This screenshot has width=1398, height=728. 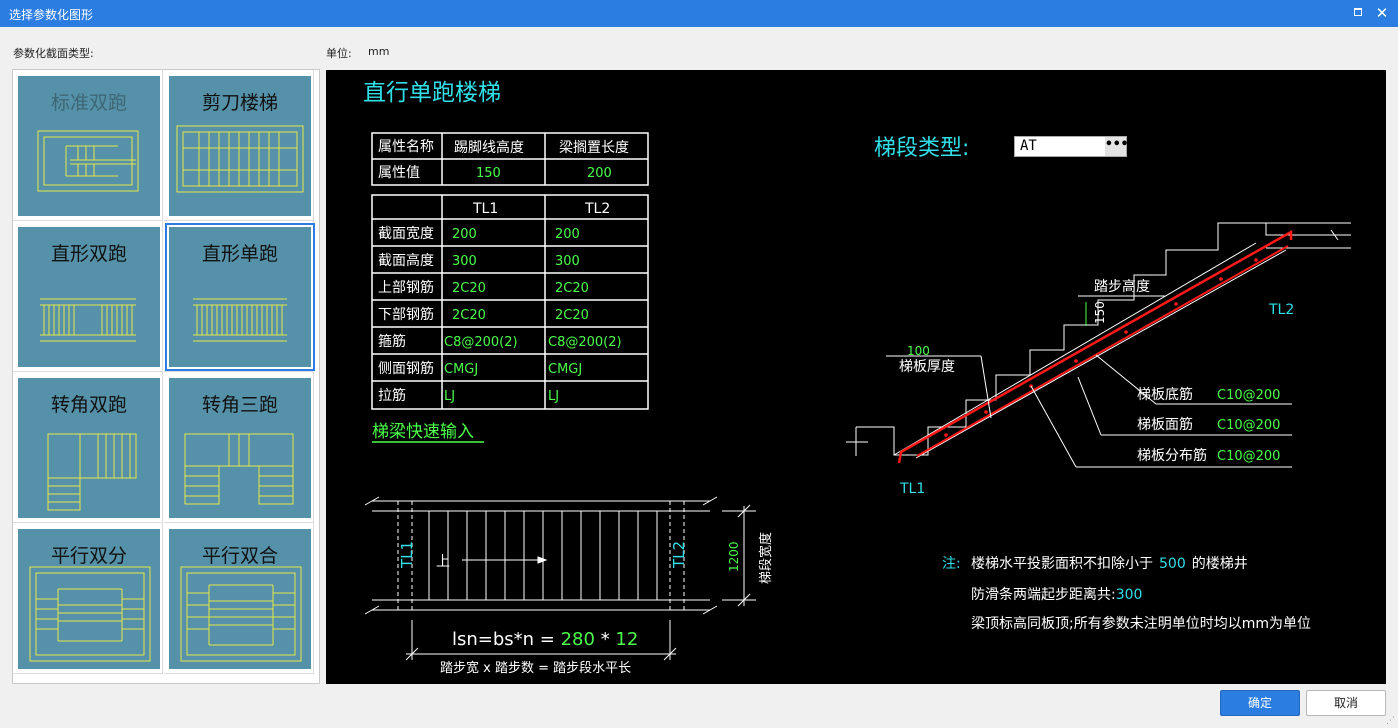 I want to click on note1-pre: 楼梯水平投影面积不扣除小于, so click(x=1062, y=564).